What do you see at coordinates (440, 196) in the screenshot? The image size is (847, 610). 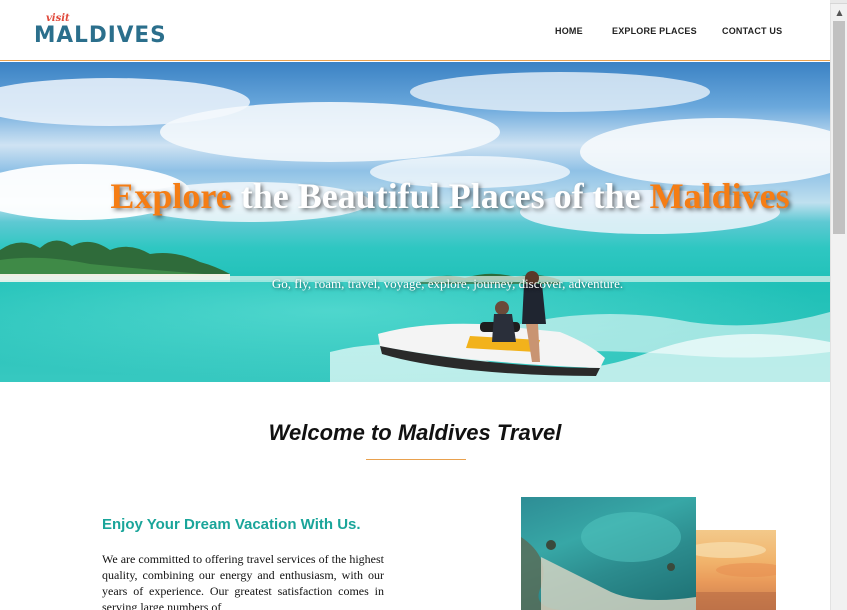 I see `hero-title-middle: the Beautiful Places of the` at bounding box center [440, 196].